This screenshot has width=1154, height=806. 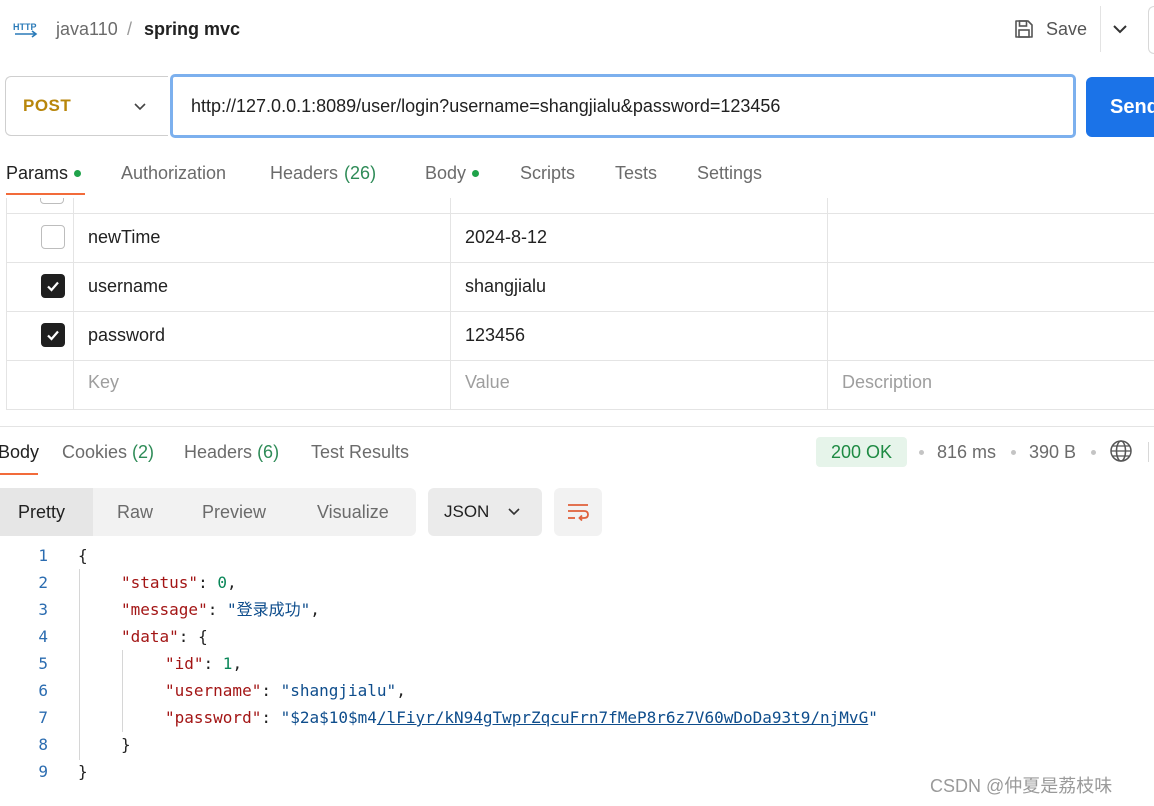 I want to click on response-tab-cookies: Cookies (2), so click(x=108, y=452).